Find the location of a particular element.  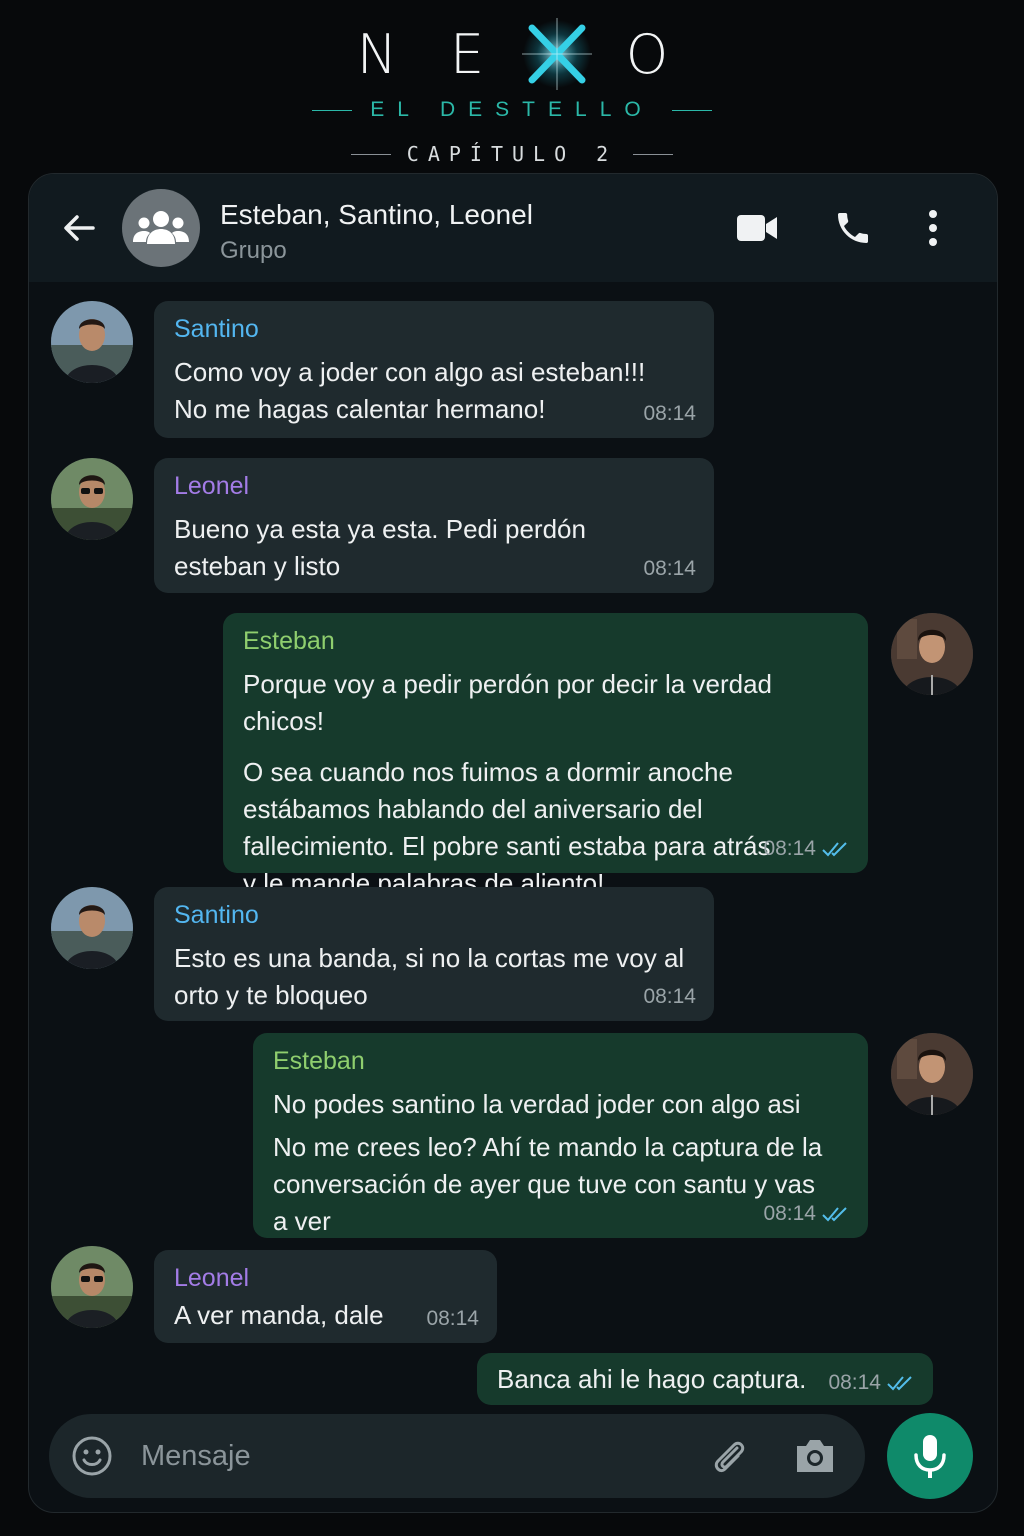

mic-icon is located at coordinates (930, 1456).